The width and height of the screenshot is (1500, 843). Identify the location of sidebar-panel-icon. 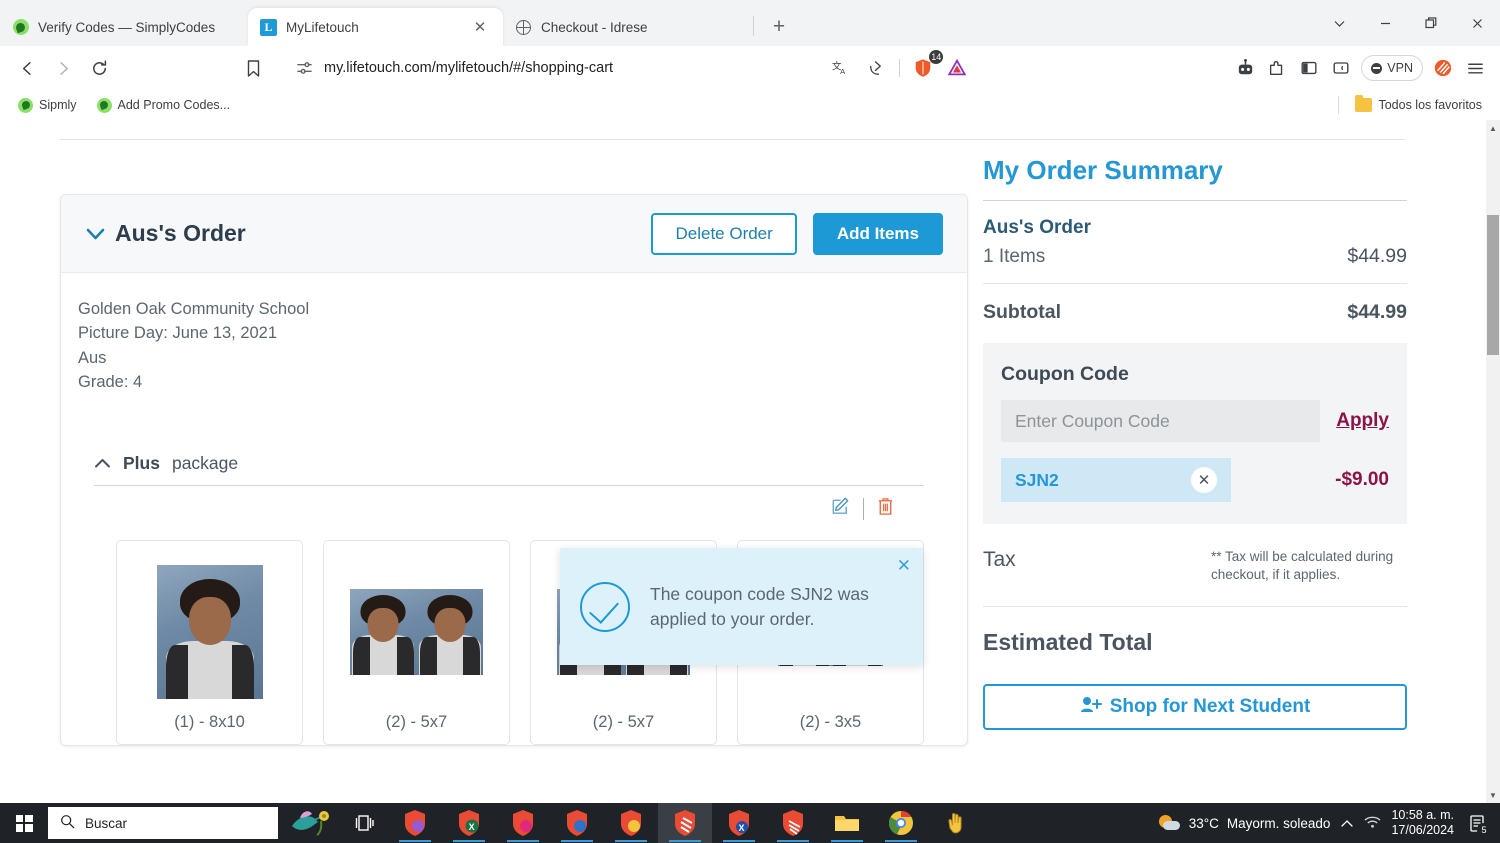
(1309, 68).